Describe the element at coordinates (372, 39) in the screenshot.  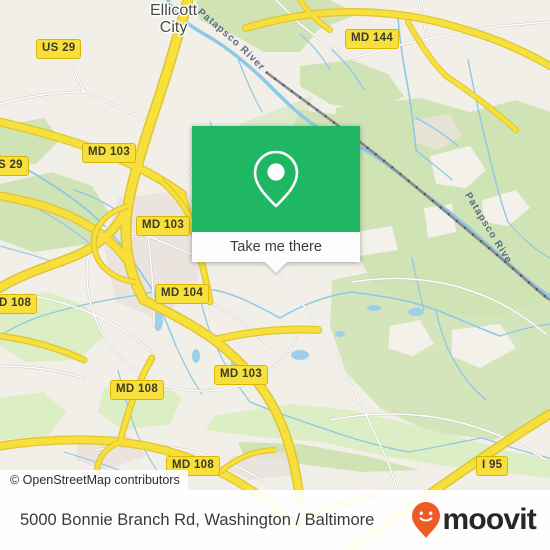
I see `road-shield-md-144: MD 144` at that location.